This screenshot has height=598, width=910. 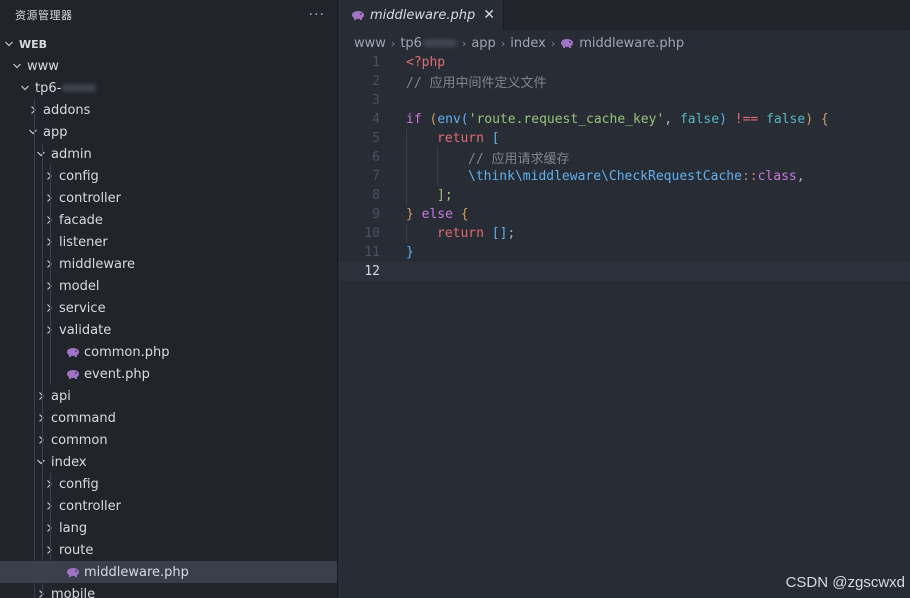 I want to click on tree-folder-item: model, so click(x=168, y=286).